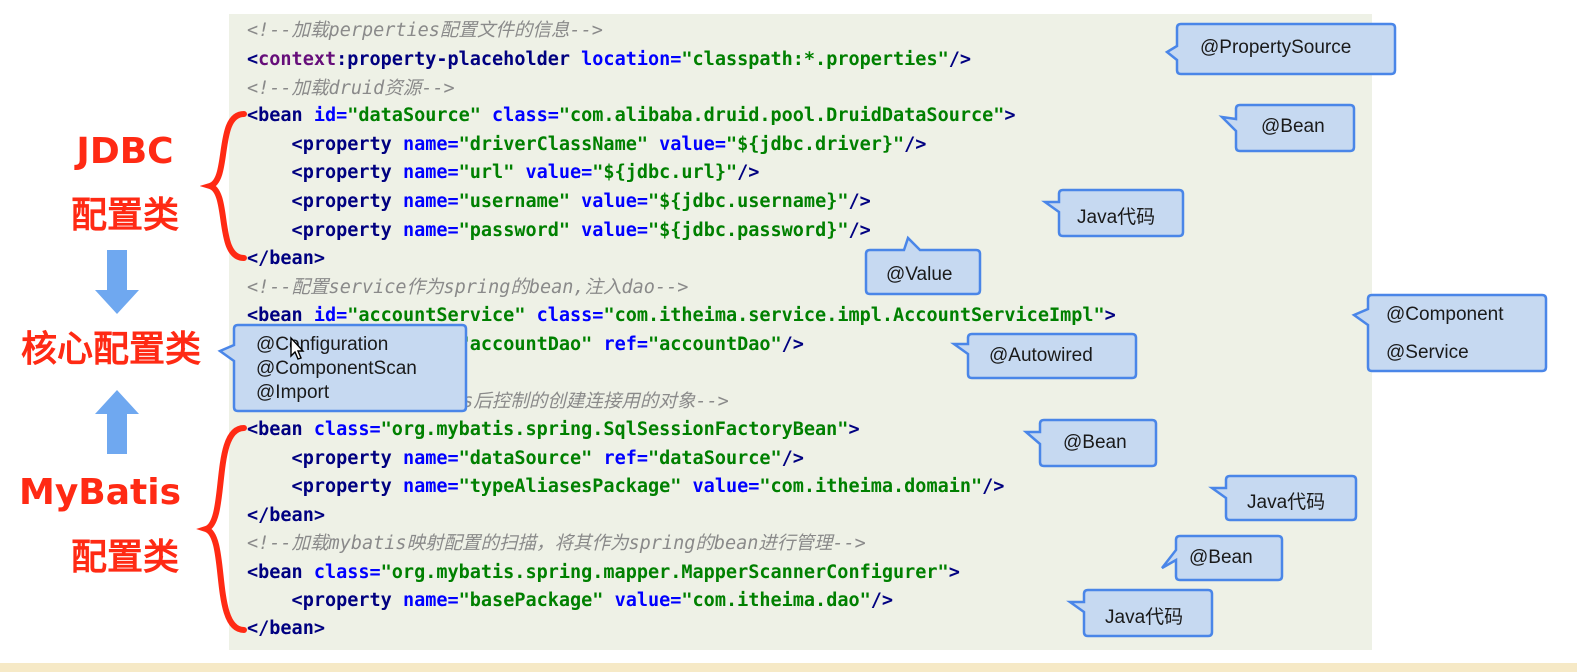 The image size is (1577, 672). Describe the element at coordinates (1427, 352) in the screenshot. I see `callout-service-text: @Service` at that location.